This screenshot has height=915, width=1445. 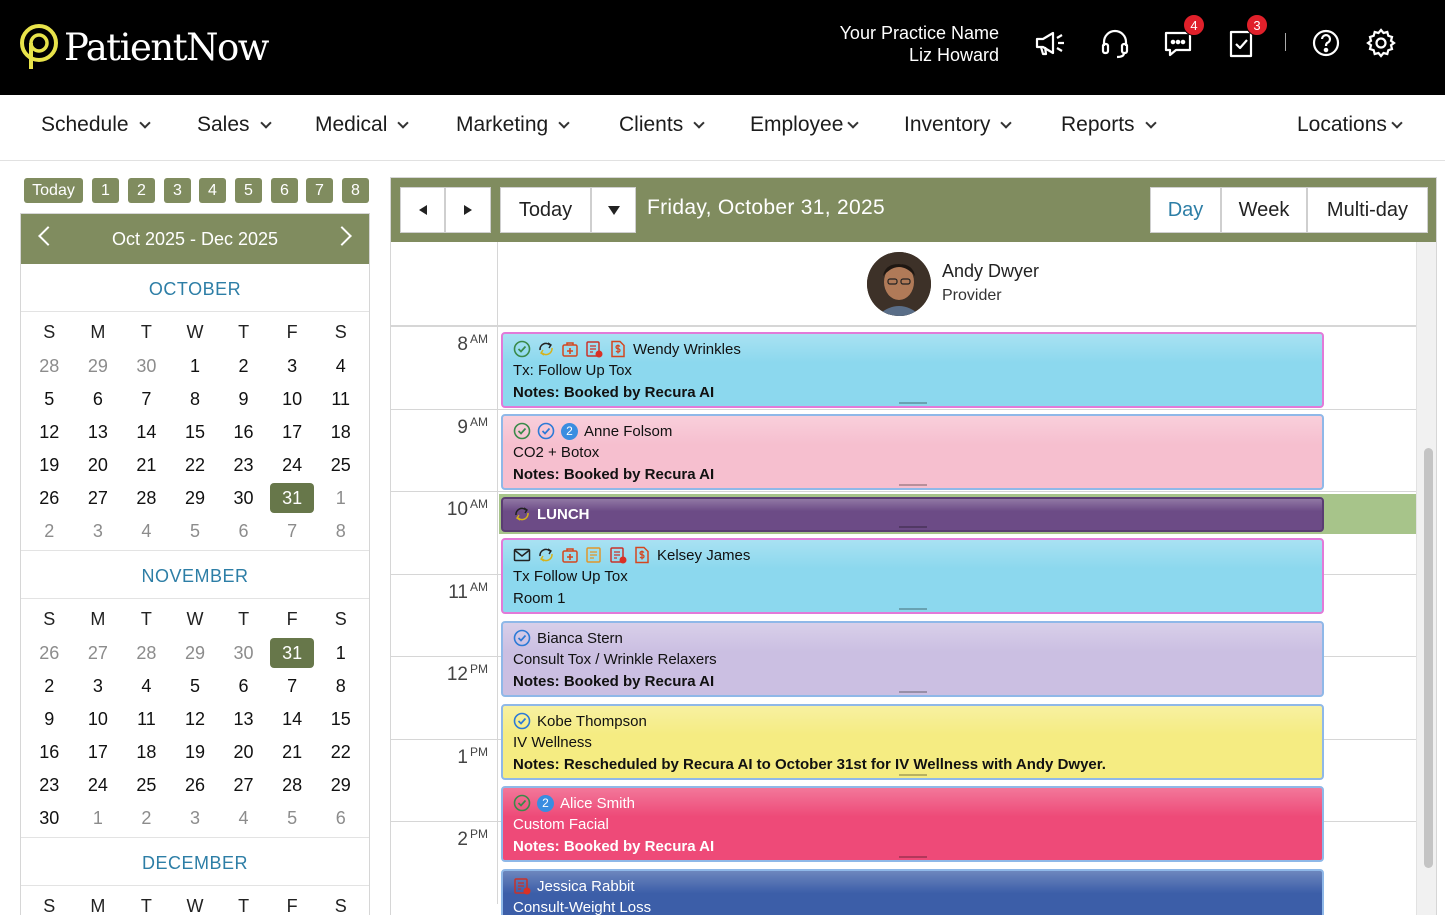 I want to click on calendar-day: 7, so click(x=292, y=531).